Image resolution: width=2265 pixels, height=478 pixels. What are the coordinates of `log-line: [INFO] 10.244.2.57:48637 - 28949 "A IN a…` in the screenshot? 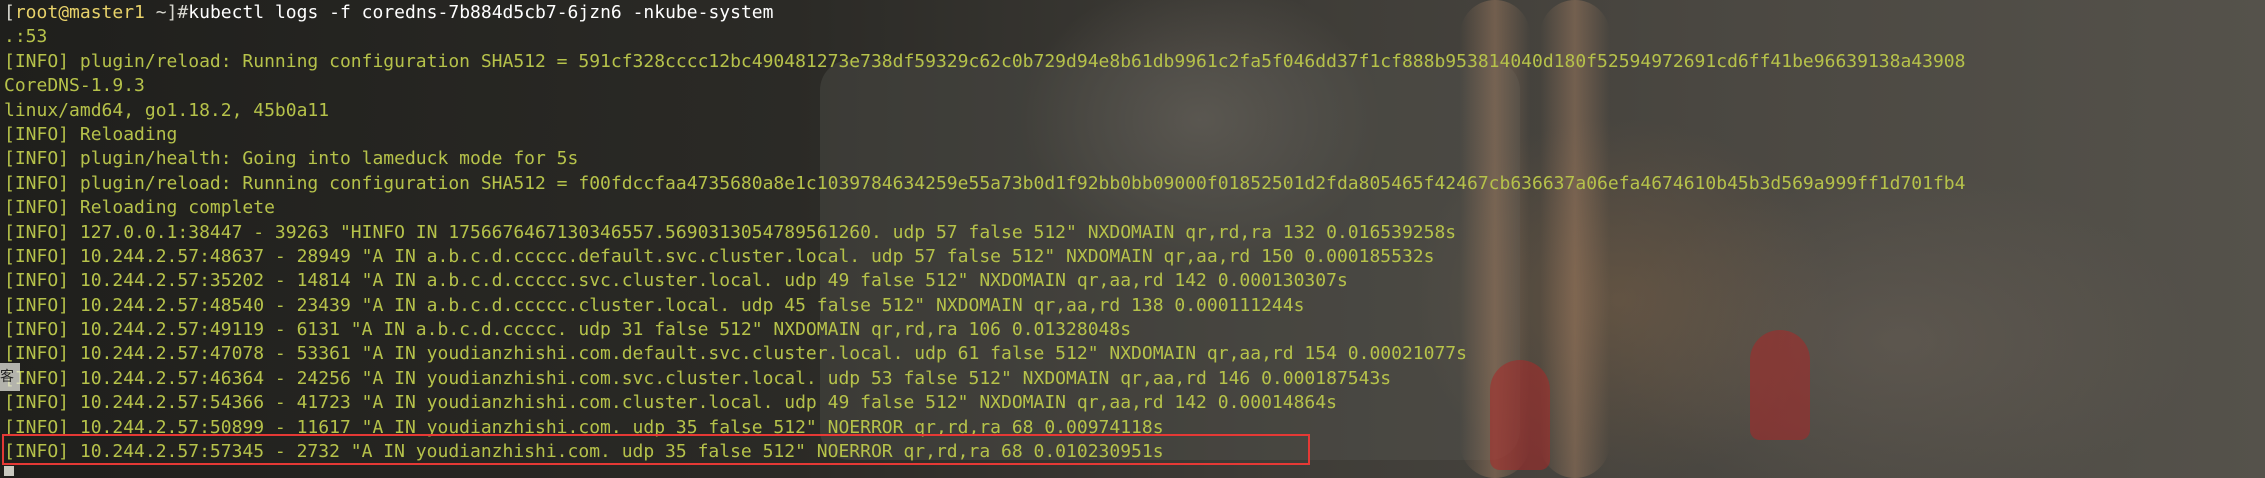 It's located at (719, 256).